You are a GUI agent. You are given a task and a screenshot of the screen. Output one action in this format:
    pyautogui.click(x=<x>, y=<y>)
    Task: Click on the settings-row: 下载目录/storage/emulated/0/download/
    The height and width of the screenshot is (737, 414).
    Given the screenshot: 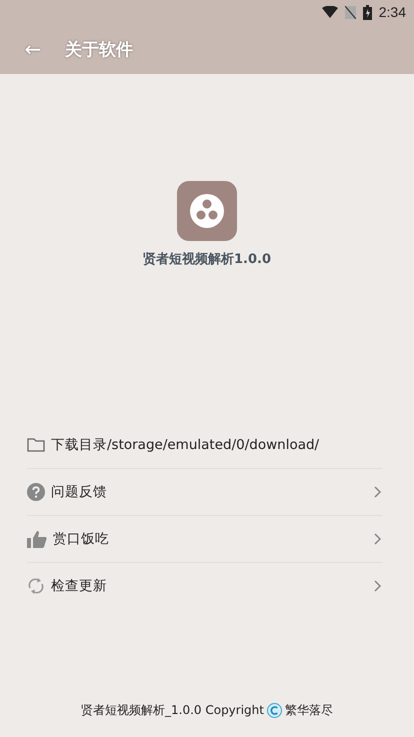 What is the action you would take?
    pyautogui.click(x=204, y=445)
    